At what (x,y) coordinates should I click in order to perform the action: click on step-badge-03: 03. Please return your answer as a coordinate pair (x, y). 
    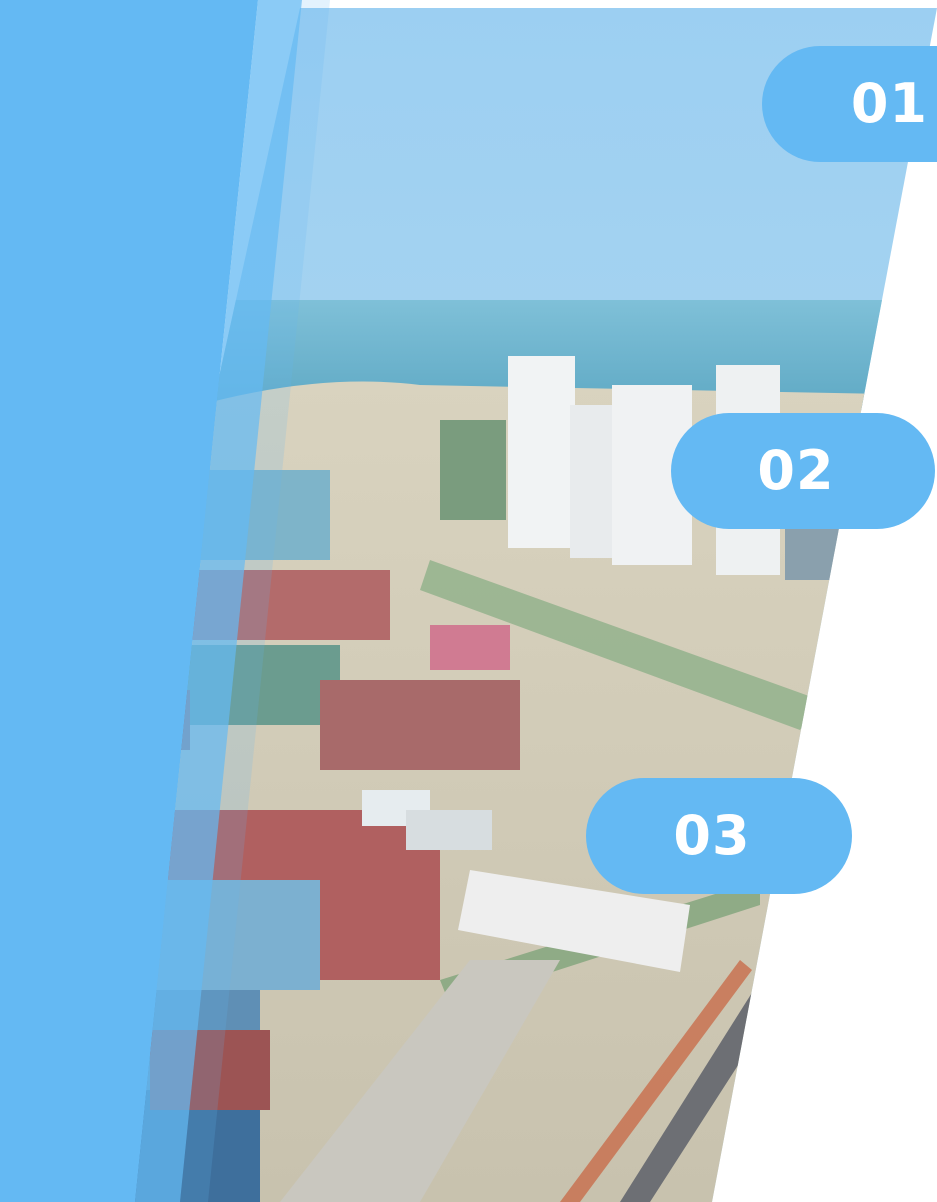
    Looking at the image, I should click on (719, 836).